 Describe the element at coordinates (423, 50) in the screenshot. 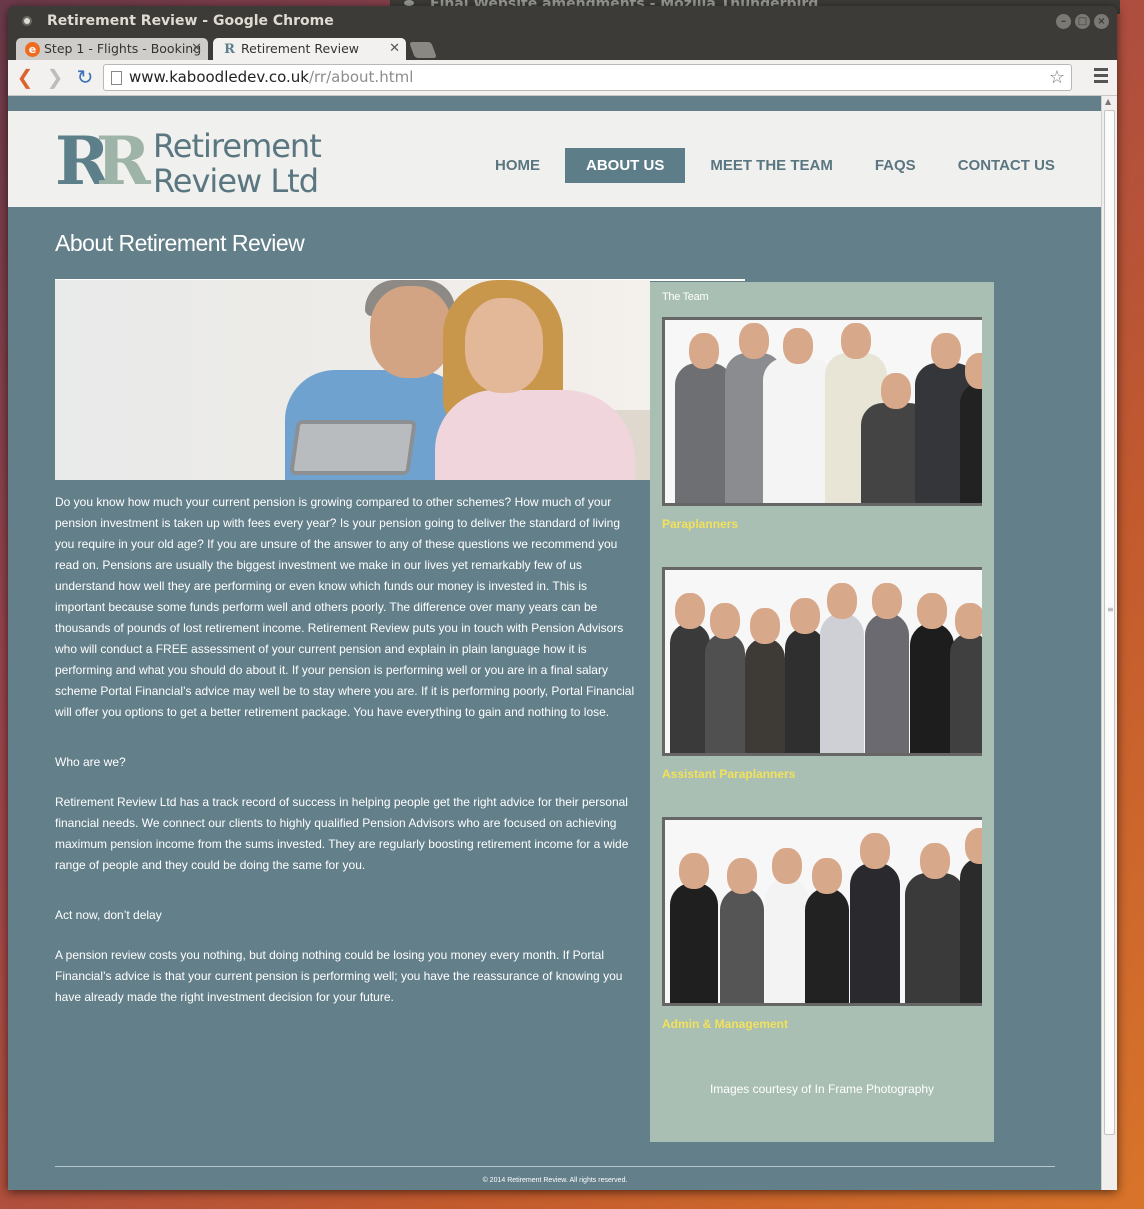

I see `new-tab-button` at that location.